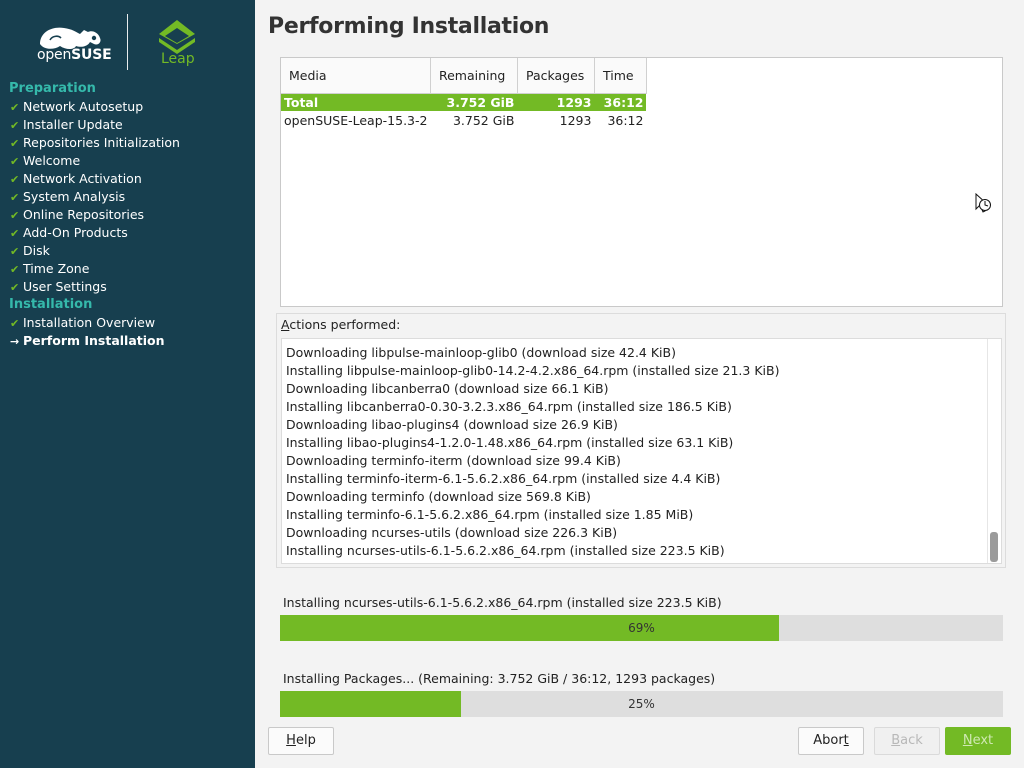 The width and height of the screenshot is (1024, 768). Describe the element at coordinates (907, 741) in the screenshot. I see `back-button: Back` at that location.